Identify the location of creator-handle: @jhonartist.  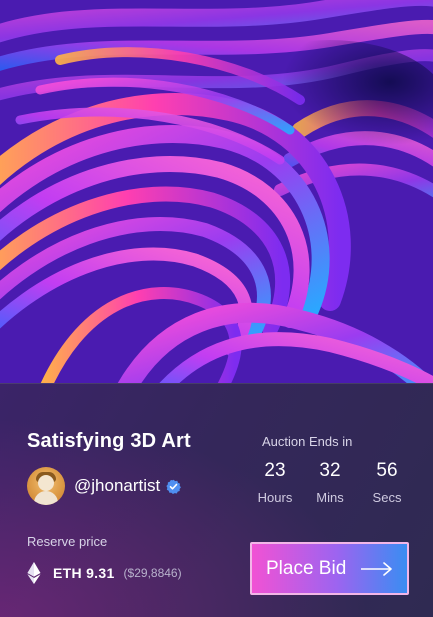
(117, 486).